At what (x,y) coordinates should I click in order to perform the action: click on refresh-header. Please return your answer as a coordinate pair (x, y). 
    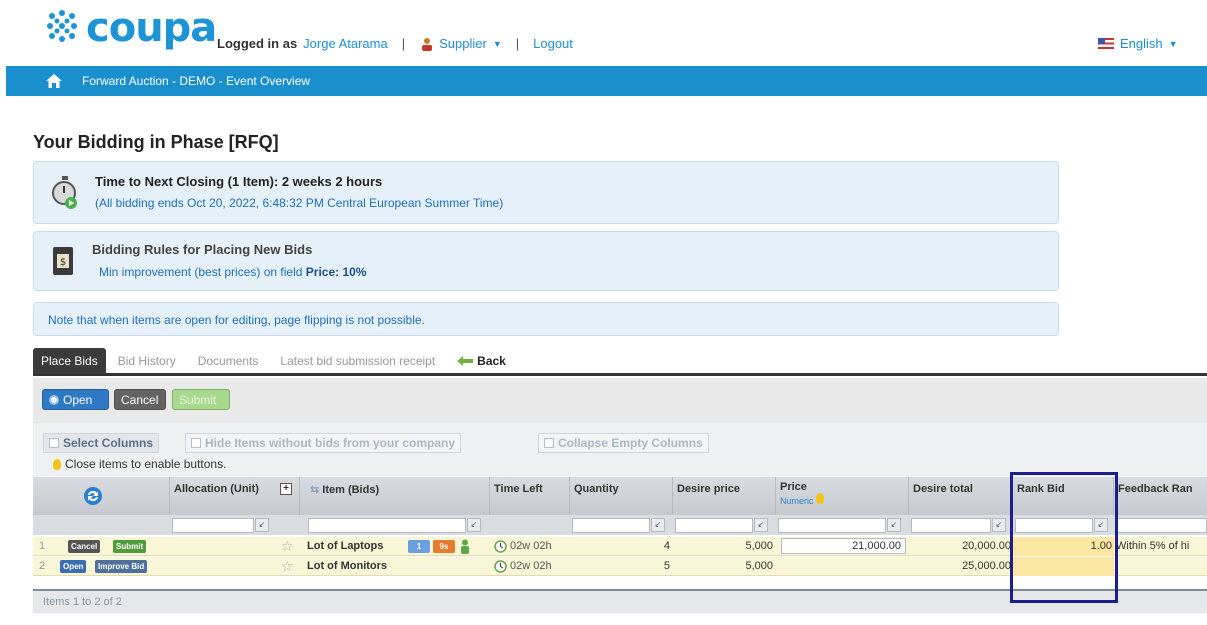
    Looking at the image, I should click on (101, 496).